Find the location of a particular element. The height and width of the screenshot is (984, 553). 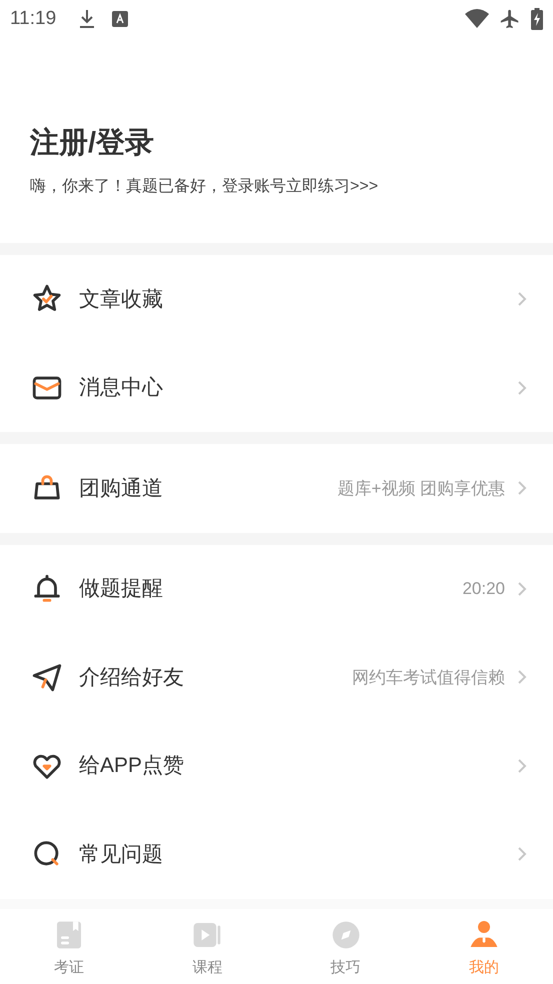

login-subtitle: 嗨，你来了！真题已备好，登录账号立即练习>>> is located at coordinates (291, 187).